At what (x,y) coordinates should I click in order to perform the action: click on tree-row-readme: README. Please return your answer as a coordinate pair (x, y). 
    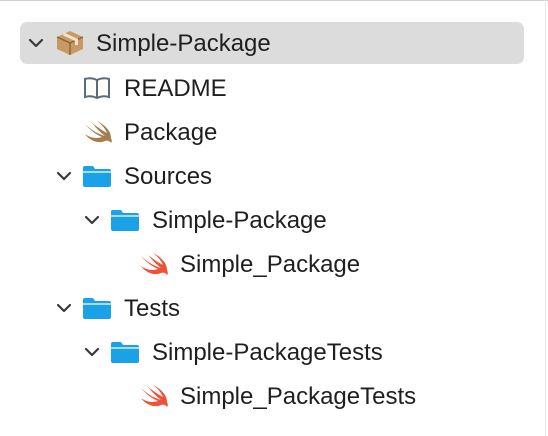
    Looking at the image, I should click on (272, 88).